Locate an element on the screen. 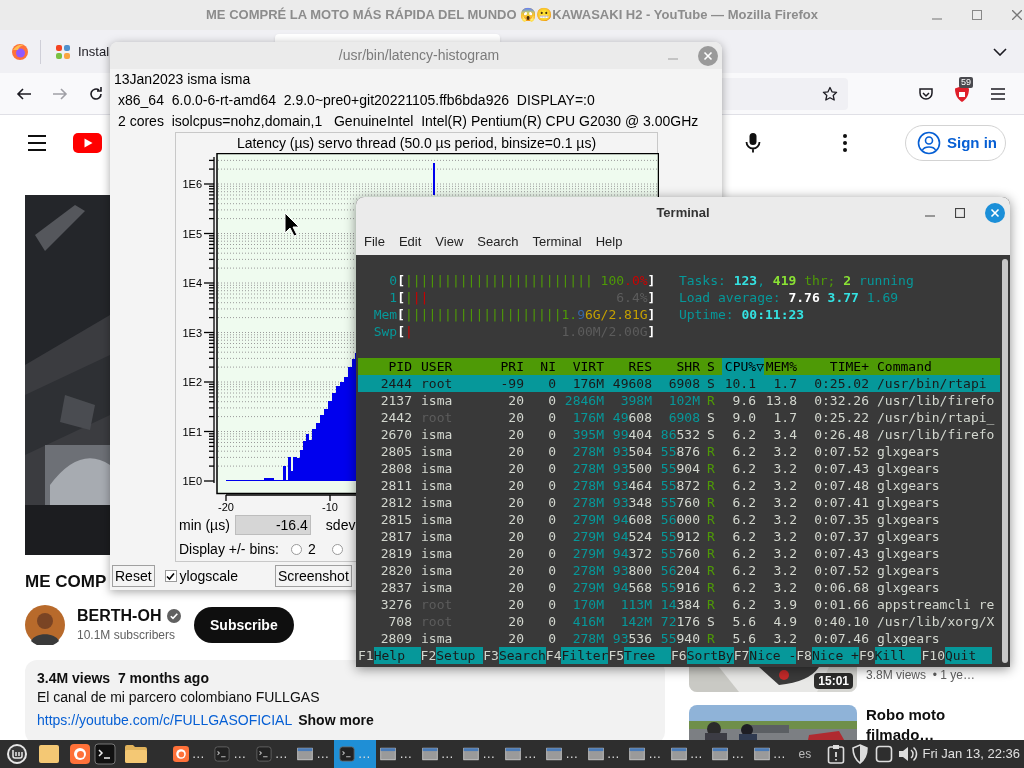 The width and height of the screenshot is (1024, 768). link: https://youtube.com/c/FULLGASOFICIAL is located at coordinates (165, 720).